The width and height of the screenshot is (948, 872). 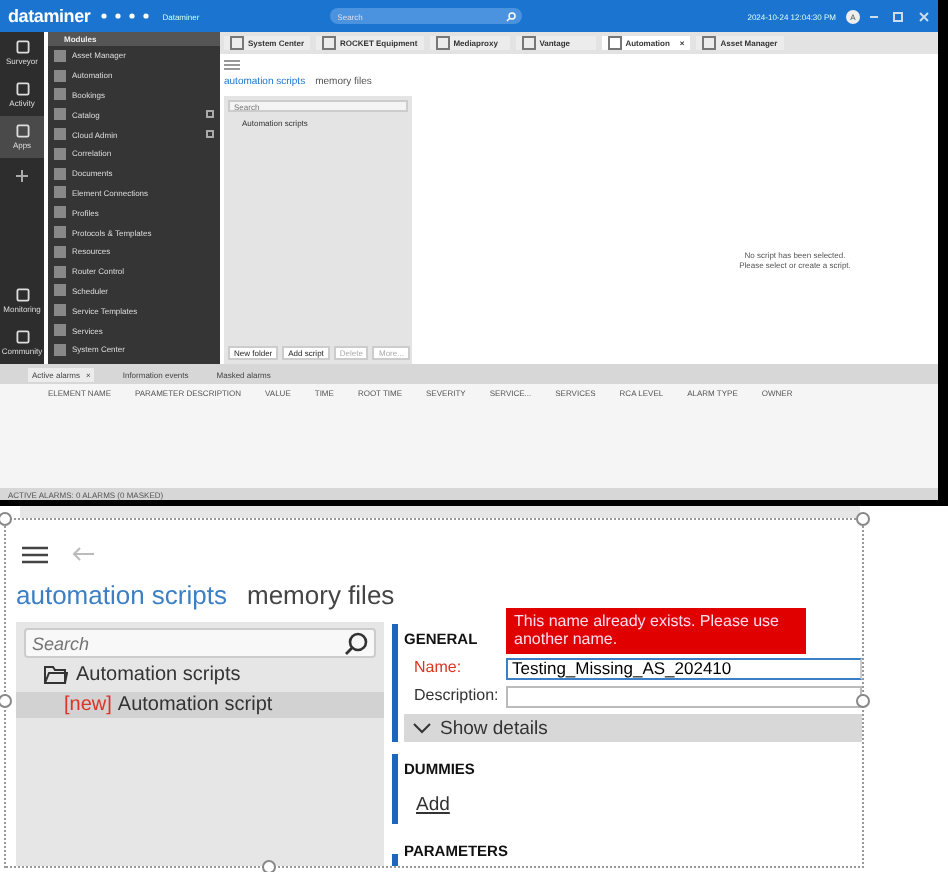 I want to click on tree-folder: Automation scripts, so click(x=200, y=675).